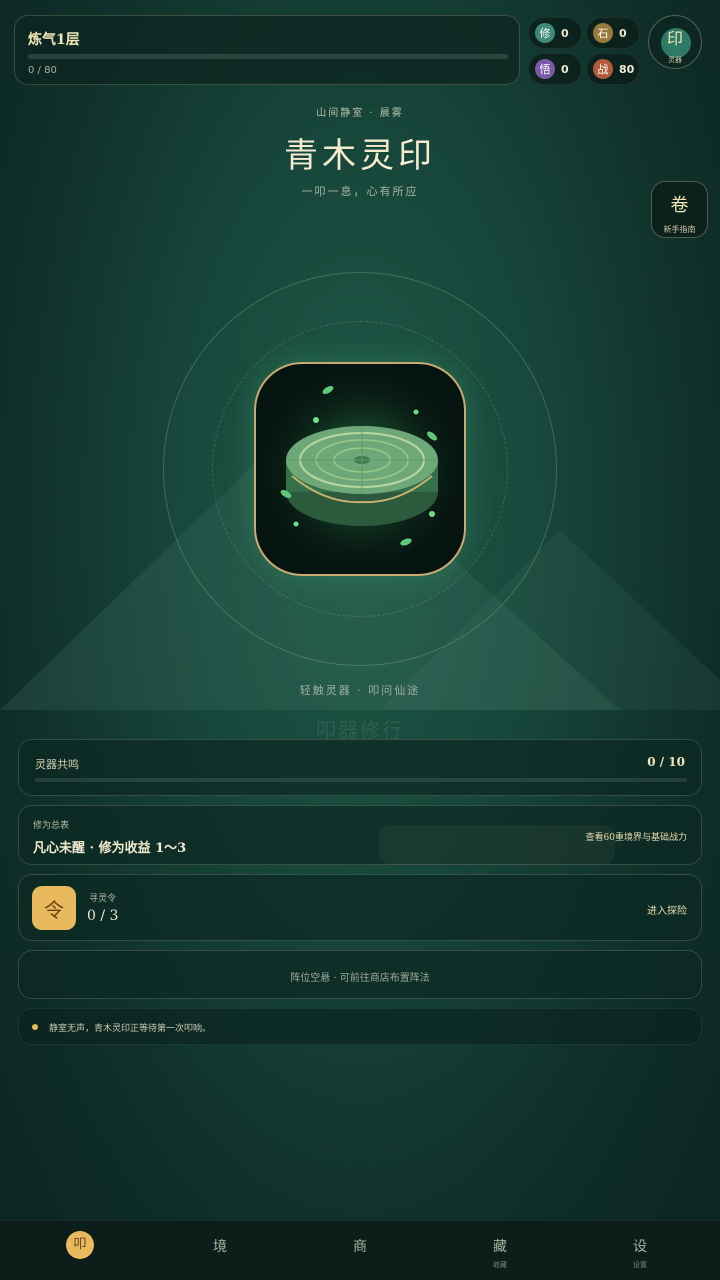  I want to click on cultivation-value: 凡心未醒 · 修为收益 1～3, so click(110, 848).